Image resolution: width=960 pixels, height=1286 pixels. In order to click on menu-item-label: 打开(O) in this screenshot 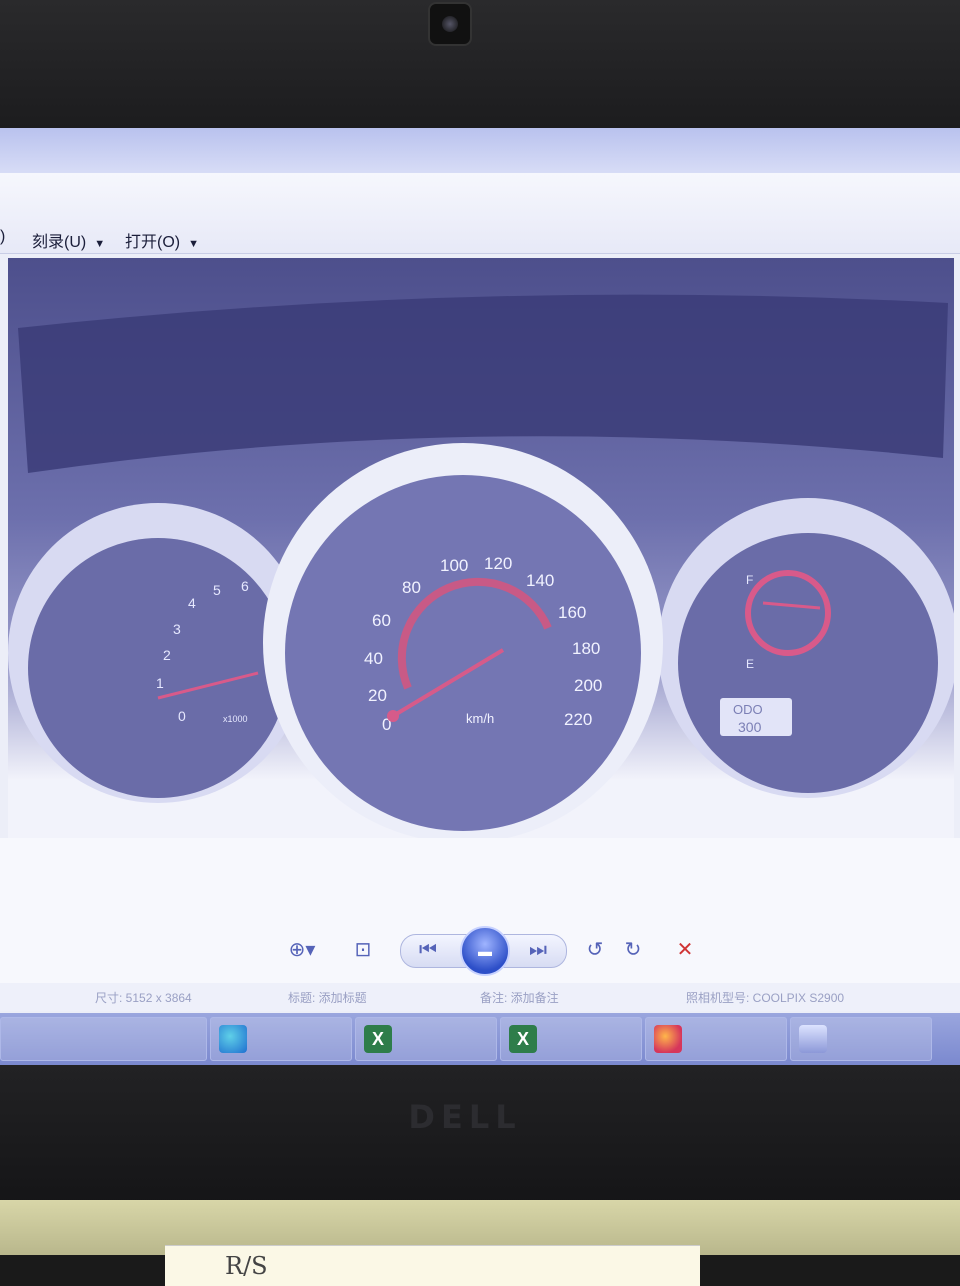, I will do `click(153, 242)`.